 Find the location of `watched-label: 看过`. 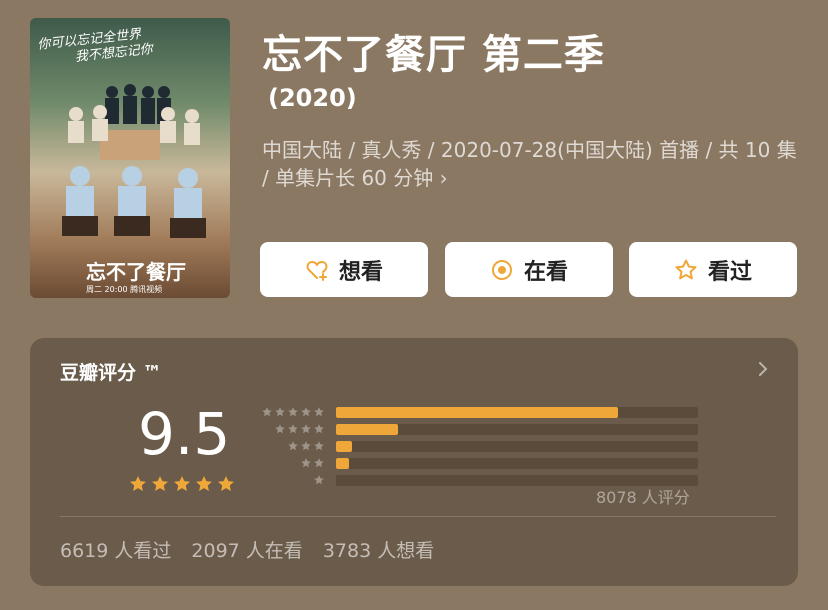

watched-label: 看过 is located at coordinates (729, 272).